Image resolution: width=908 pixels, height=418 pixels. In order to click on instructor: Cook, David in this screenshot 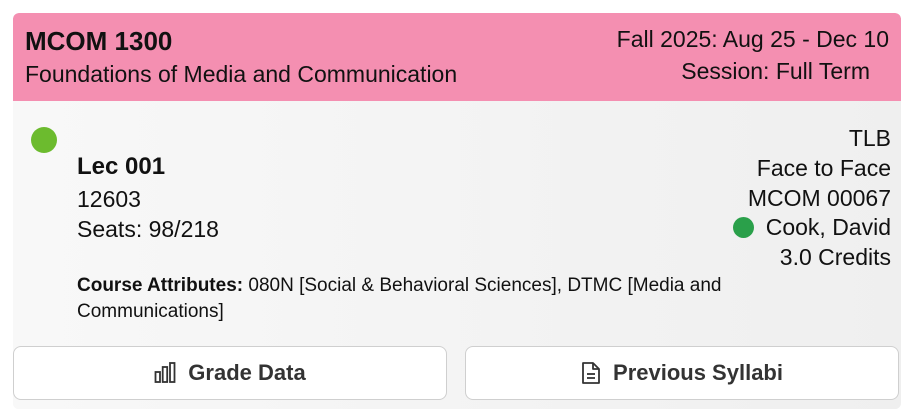, I will do `click(811, 227)`.